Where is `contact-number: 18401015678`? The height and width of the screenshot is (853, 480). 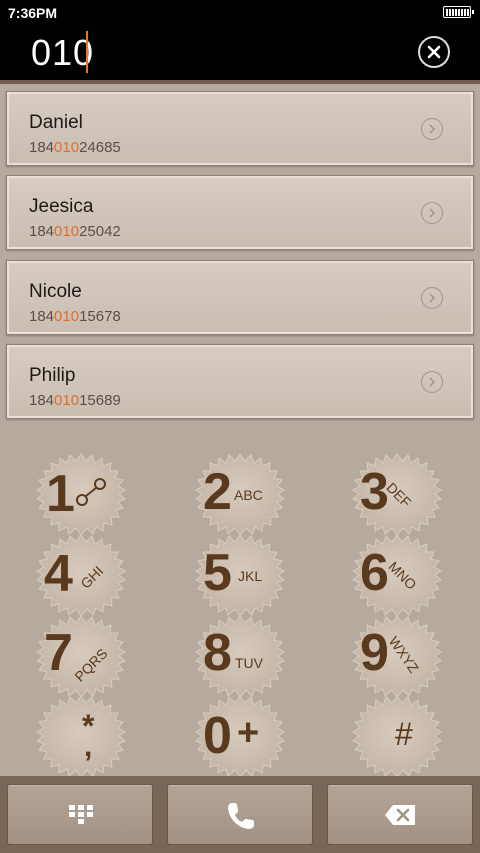 contact-number: 18401015678 is located at coordinates (75, 316).